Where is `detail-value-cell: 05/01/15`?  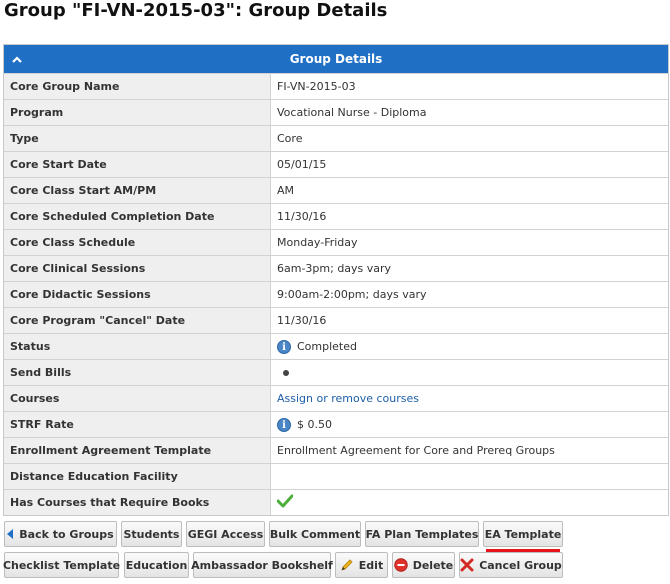
detail-value-cell: 05/01/15 is located at coordinates (469, 164).